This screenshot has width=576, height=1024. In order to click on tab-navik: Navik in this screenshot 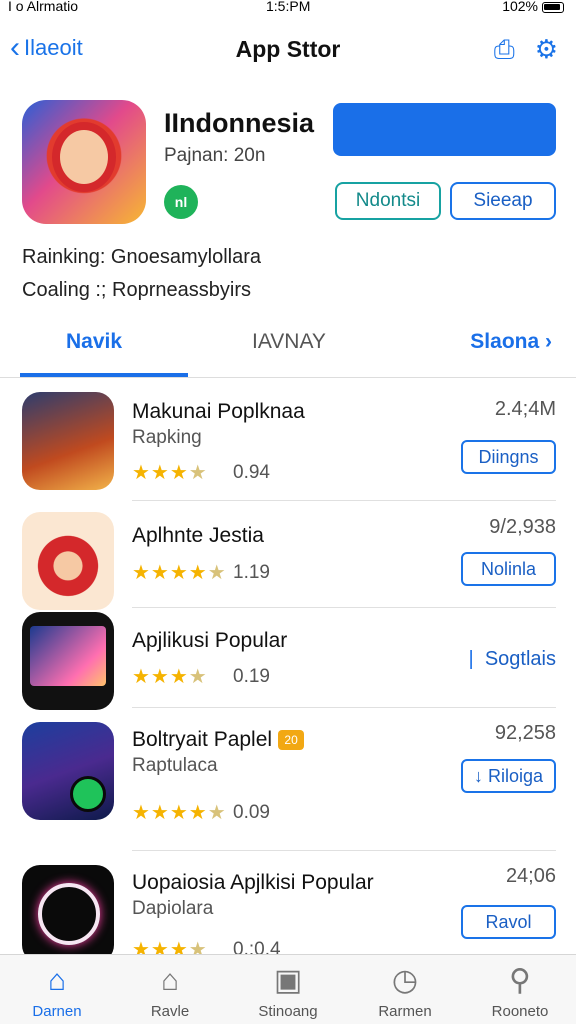, I will do `click(94, 342)`.